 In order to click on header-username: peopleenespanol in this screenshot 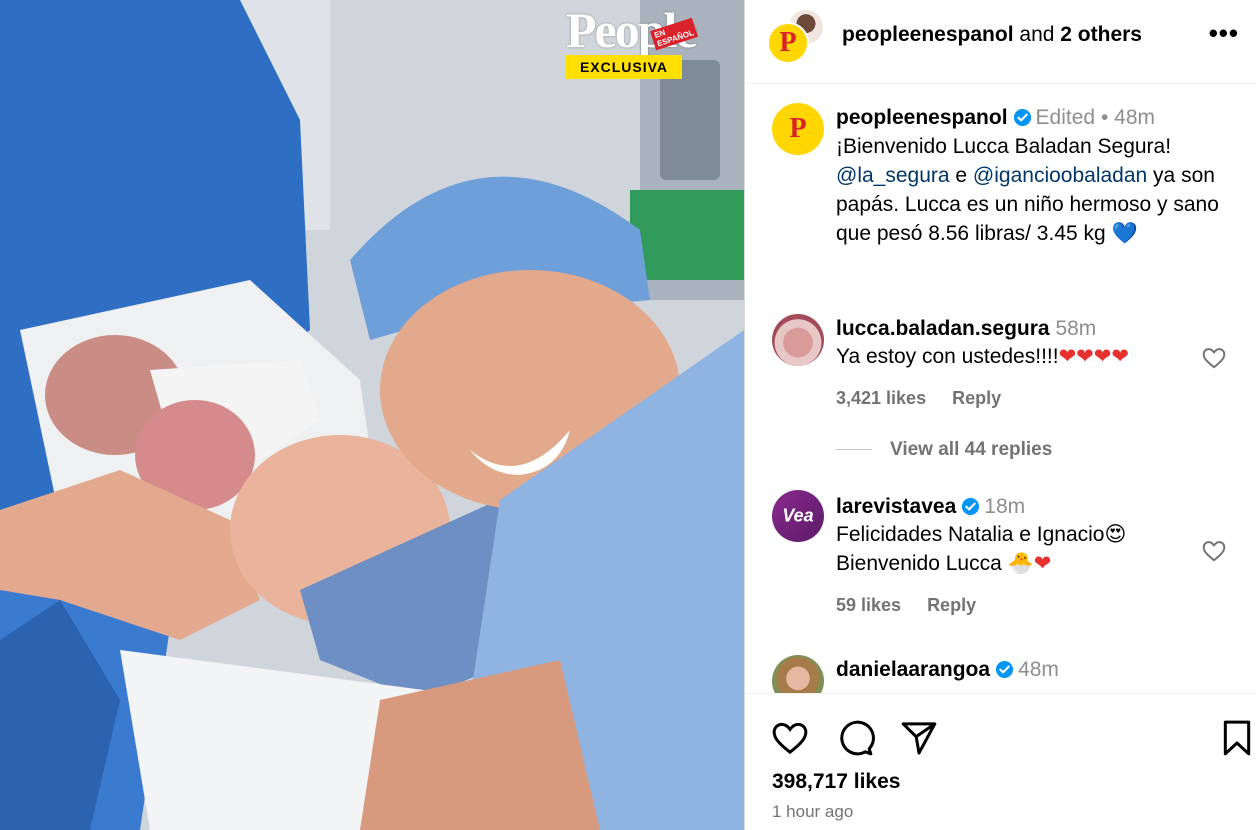, I will do `click(928, 34)`.